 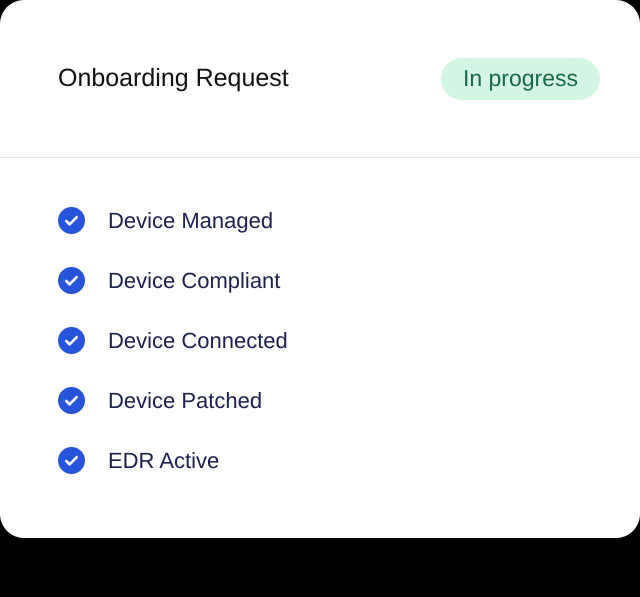 I want to click on check-label: Device Compliant, so click(x=194, y=280).